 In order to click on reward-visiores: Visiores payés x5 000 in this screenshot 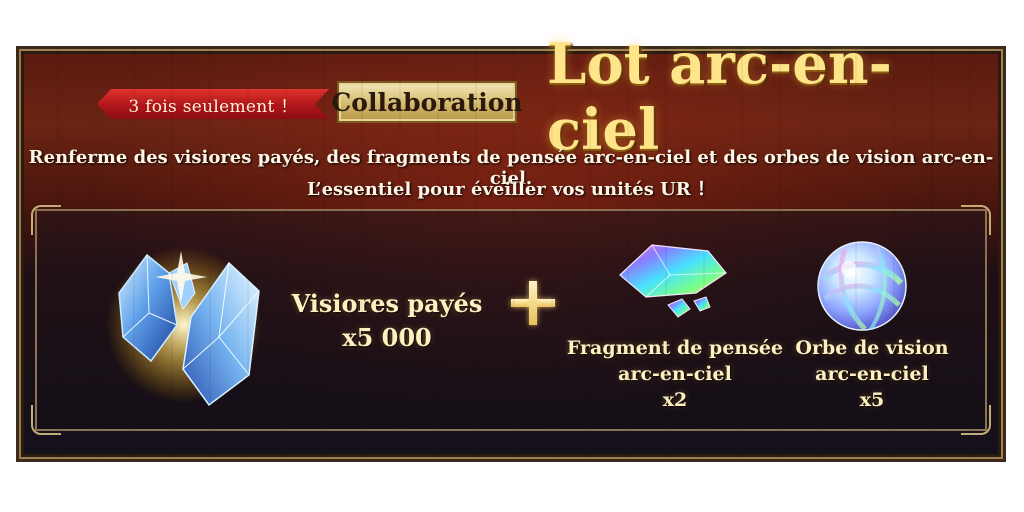, I will do `click(387, 321)`.